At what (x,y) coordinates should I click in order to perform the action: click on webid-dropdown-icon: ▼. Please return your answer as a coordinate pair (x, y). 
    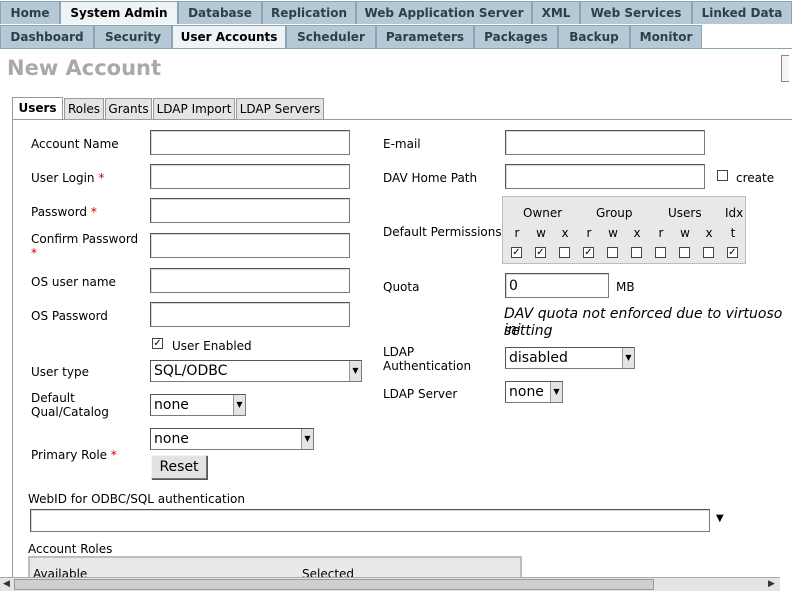
    Looking at the image, I should click on (720, 518).